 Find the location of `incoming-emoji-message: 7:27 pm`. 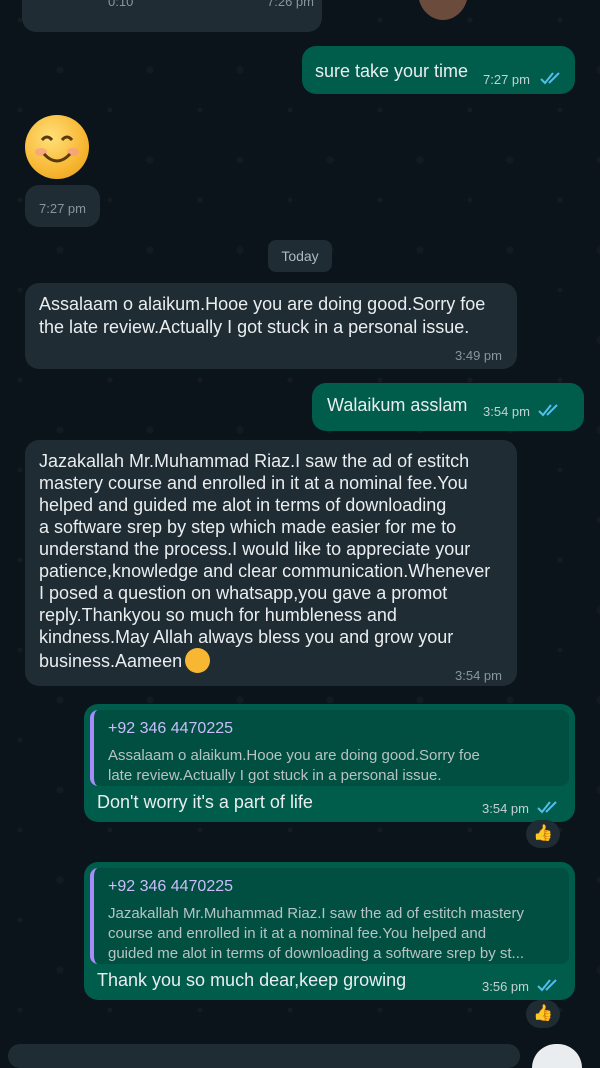

incoming-emoji-message: 7:27 pm is located at coordinates (62, 206).